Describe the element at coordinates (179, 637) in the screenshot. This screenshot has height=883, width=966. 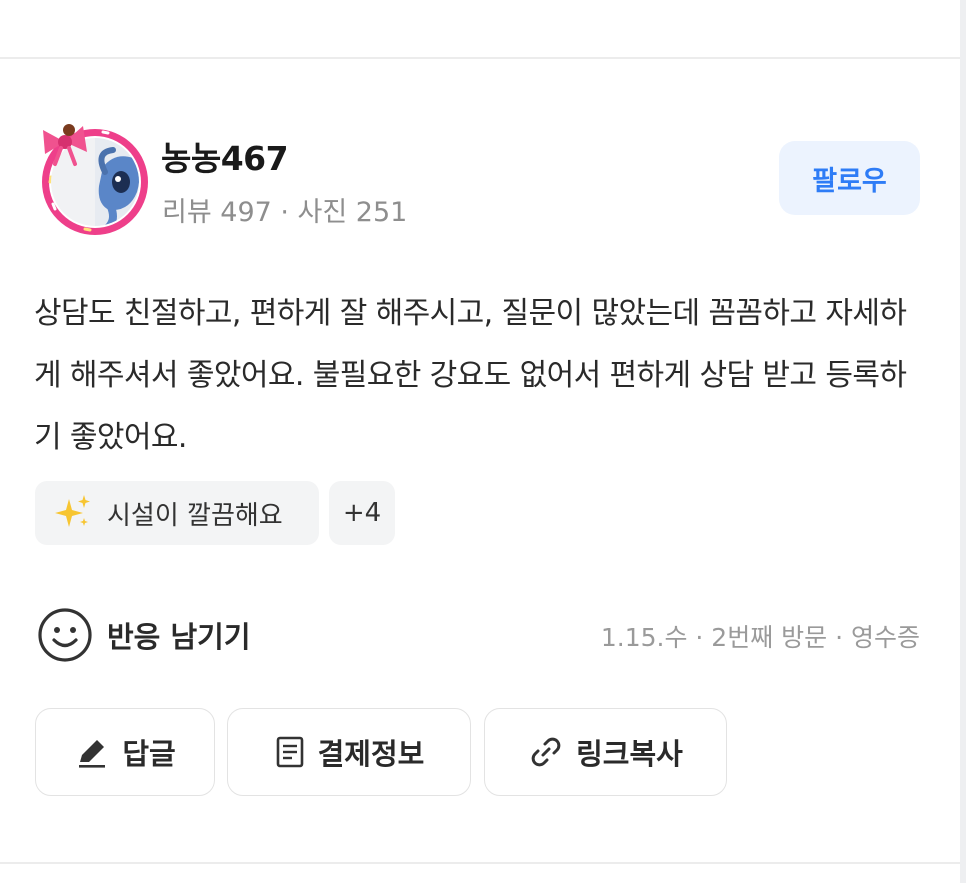
I see `reaction-label: 반응 남기기` at that location.